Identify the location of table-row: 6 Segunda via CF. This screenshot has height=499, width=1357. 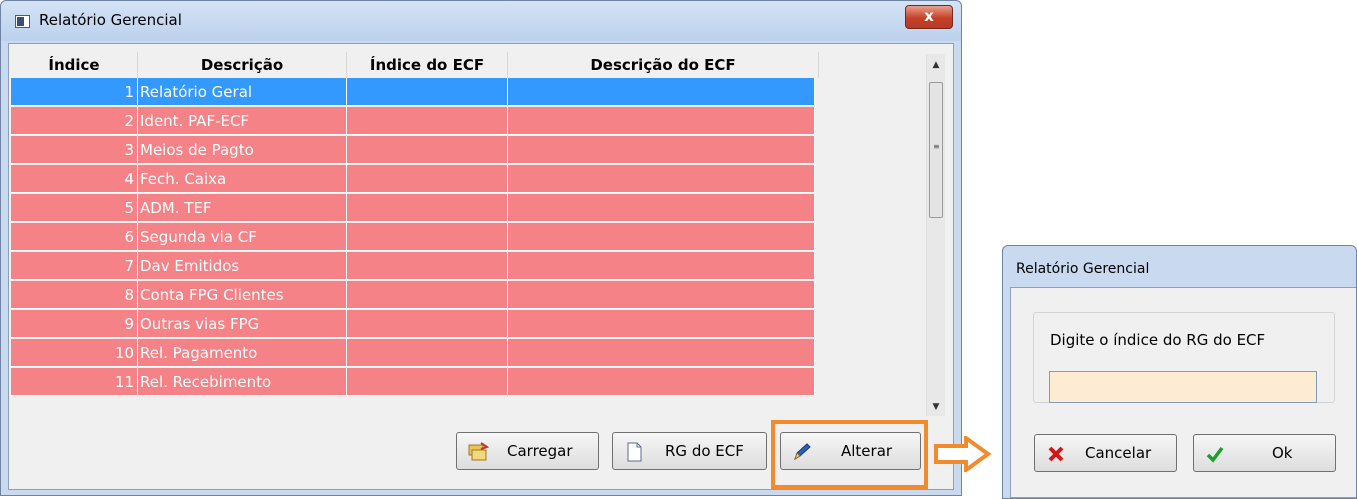
(413, 237).